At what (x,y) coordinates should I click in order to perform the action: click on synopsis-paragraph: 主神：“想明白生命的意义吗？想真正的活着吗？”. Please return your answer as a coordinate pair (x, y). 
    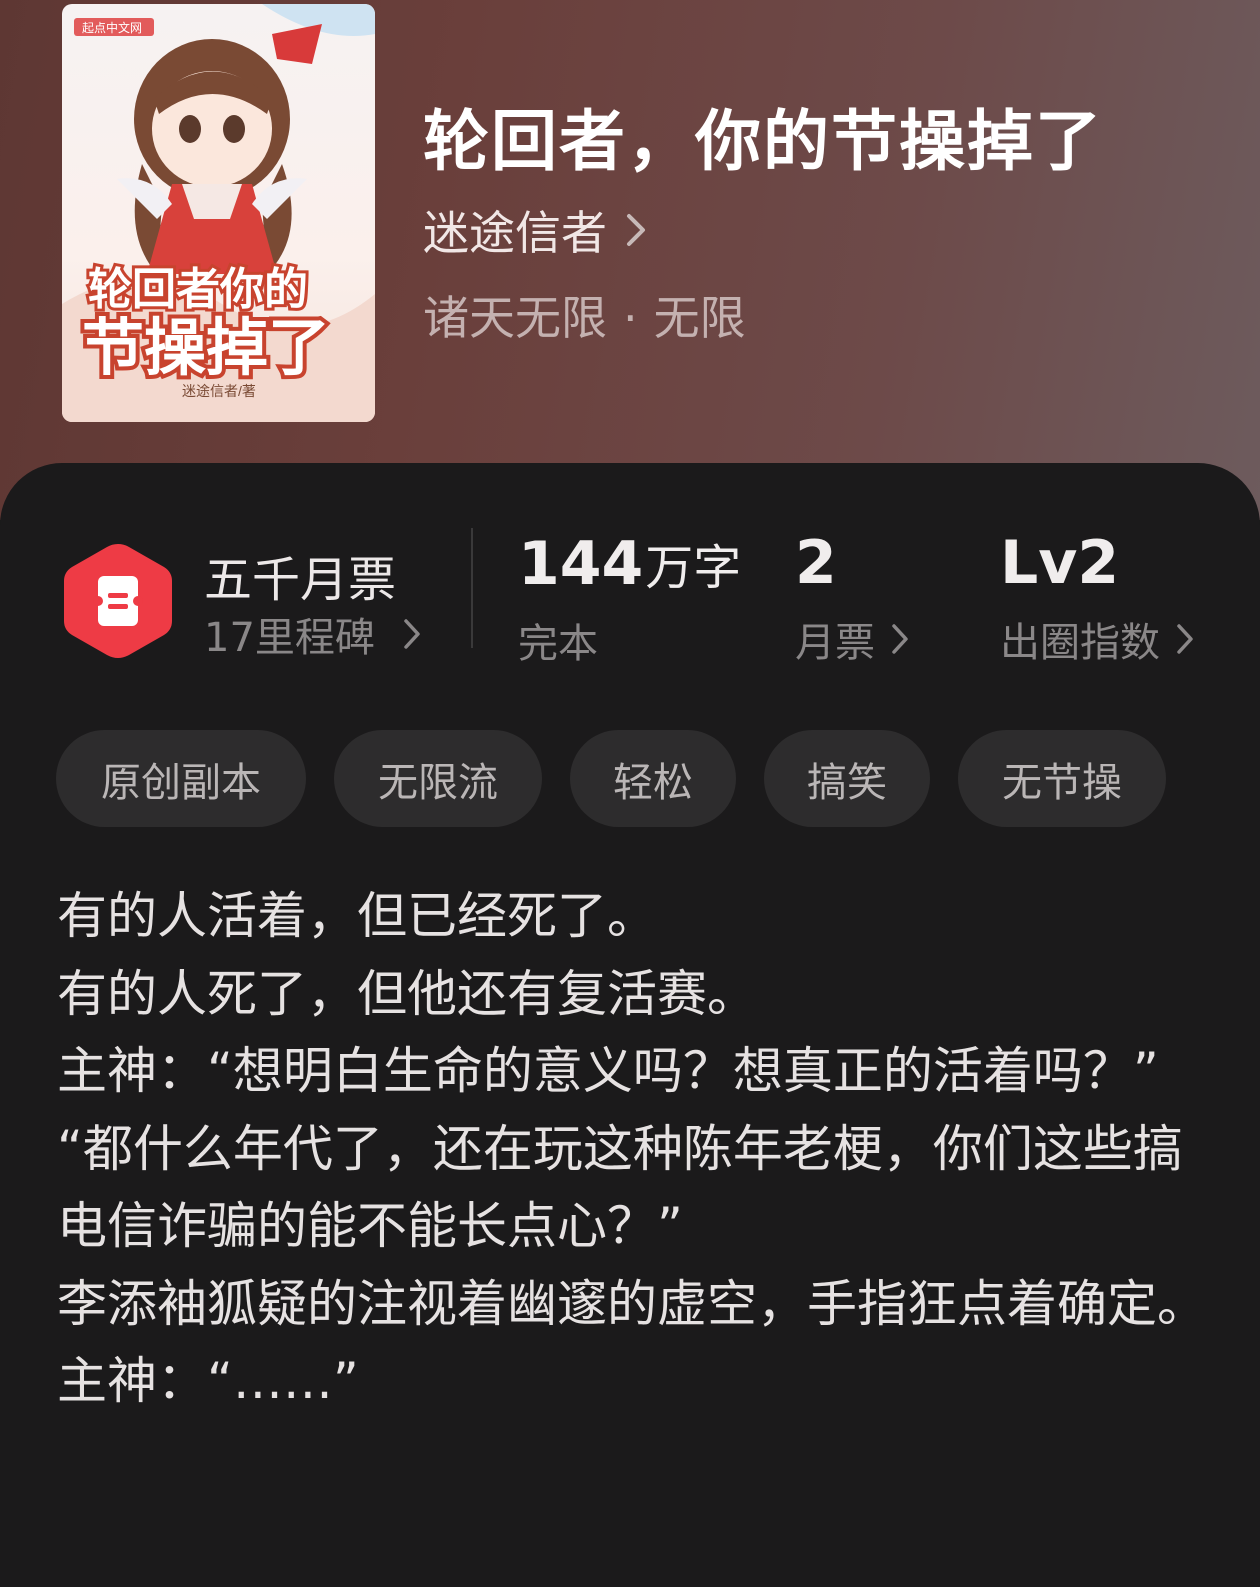
    Looking at the image, I should click on (608, 1071).